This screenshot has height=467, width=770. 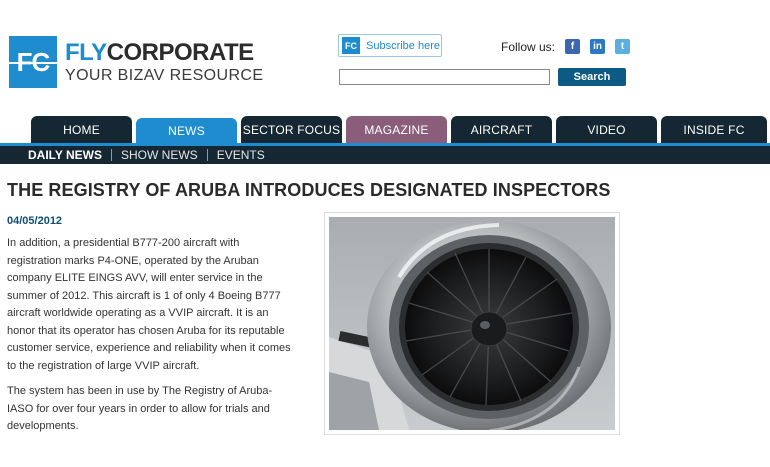 What do you see at coordinates (385, 155) in the screenshot?
I see `sub-nav: DAILY NEWS SHOW NEWS EVENTS` at bounding box center [385, 155].